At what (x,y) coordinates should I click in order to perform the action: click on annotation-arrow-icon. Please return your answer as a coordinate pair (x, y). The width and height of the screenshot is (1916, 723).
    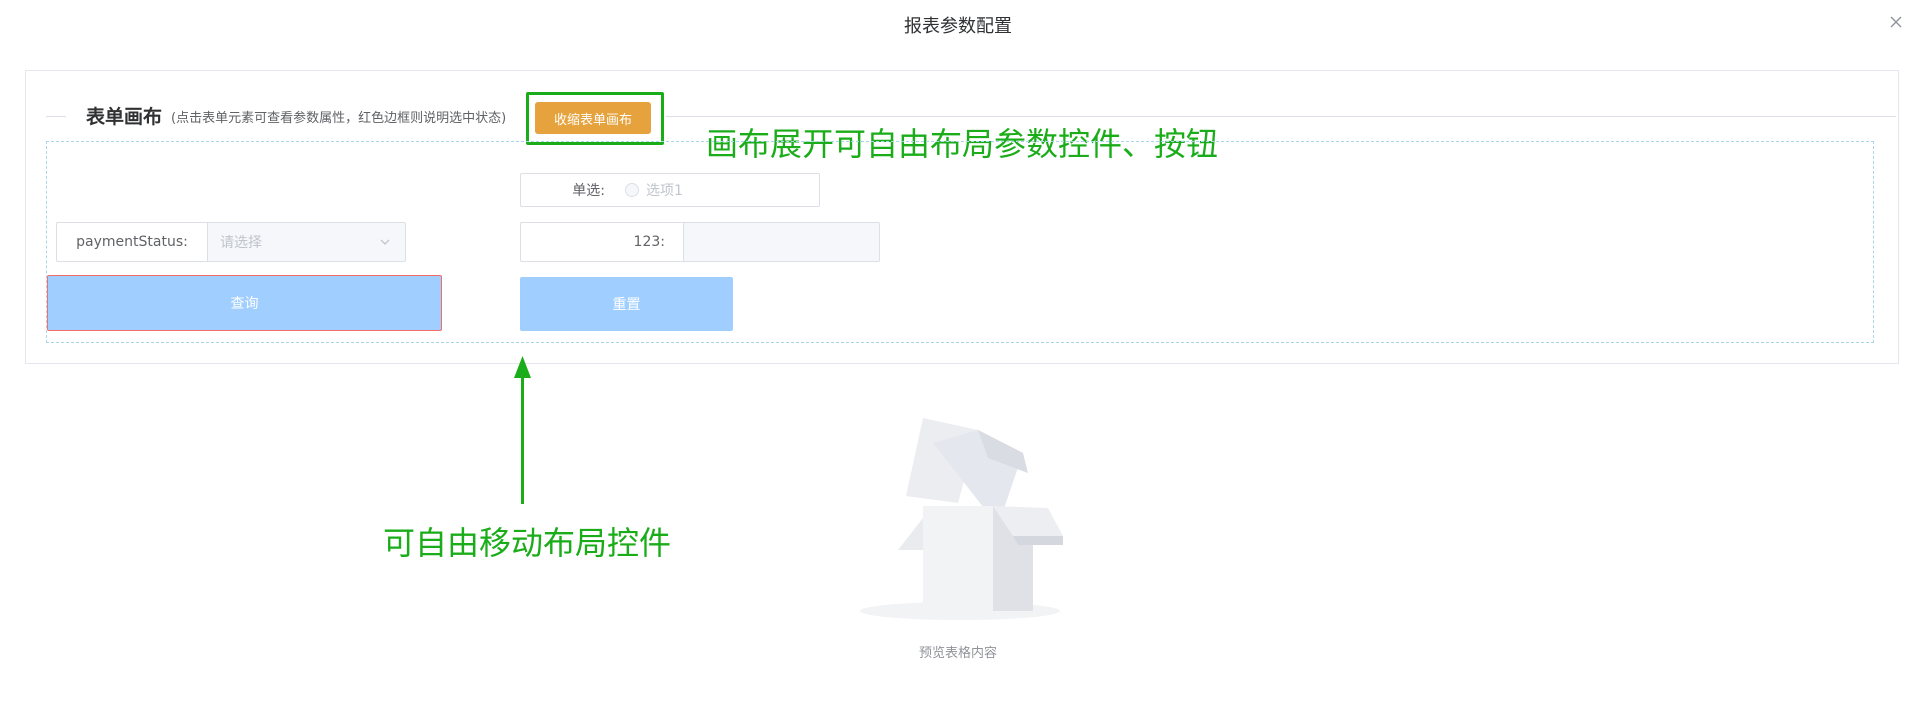
    Looking at the image, I should click on (522, 430).